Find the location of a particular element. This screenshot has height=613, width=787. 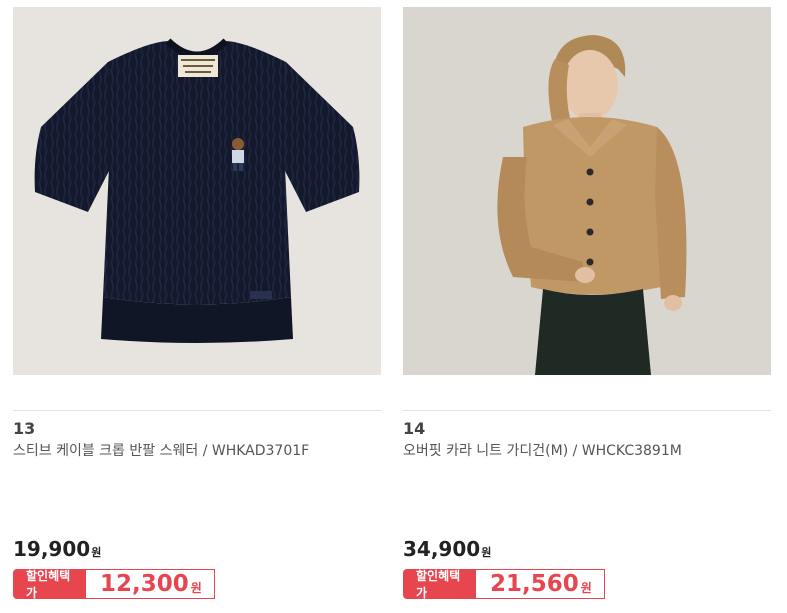

sale-price-value: 21,560 is located at coordinates (534, 584).